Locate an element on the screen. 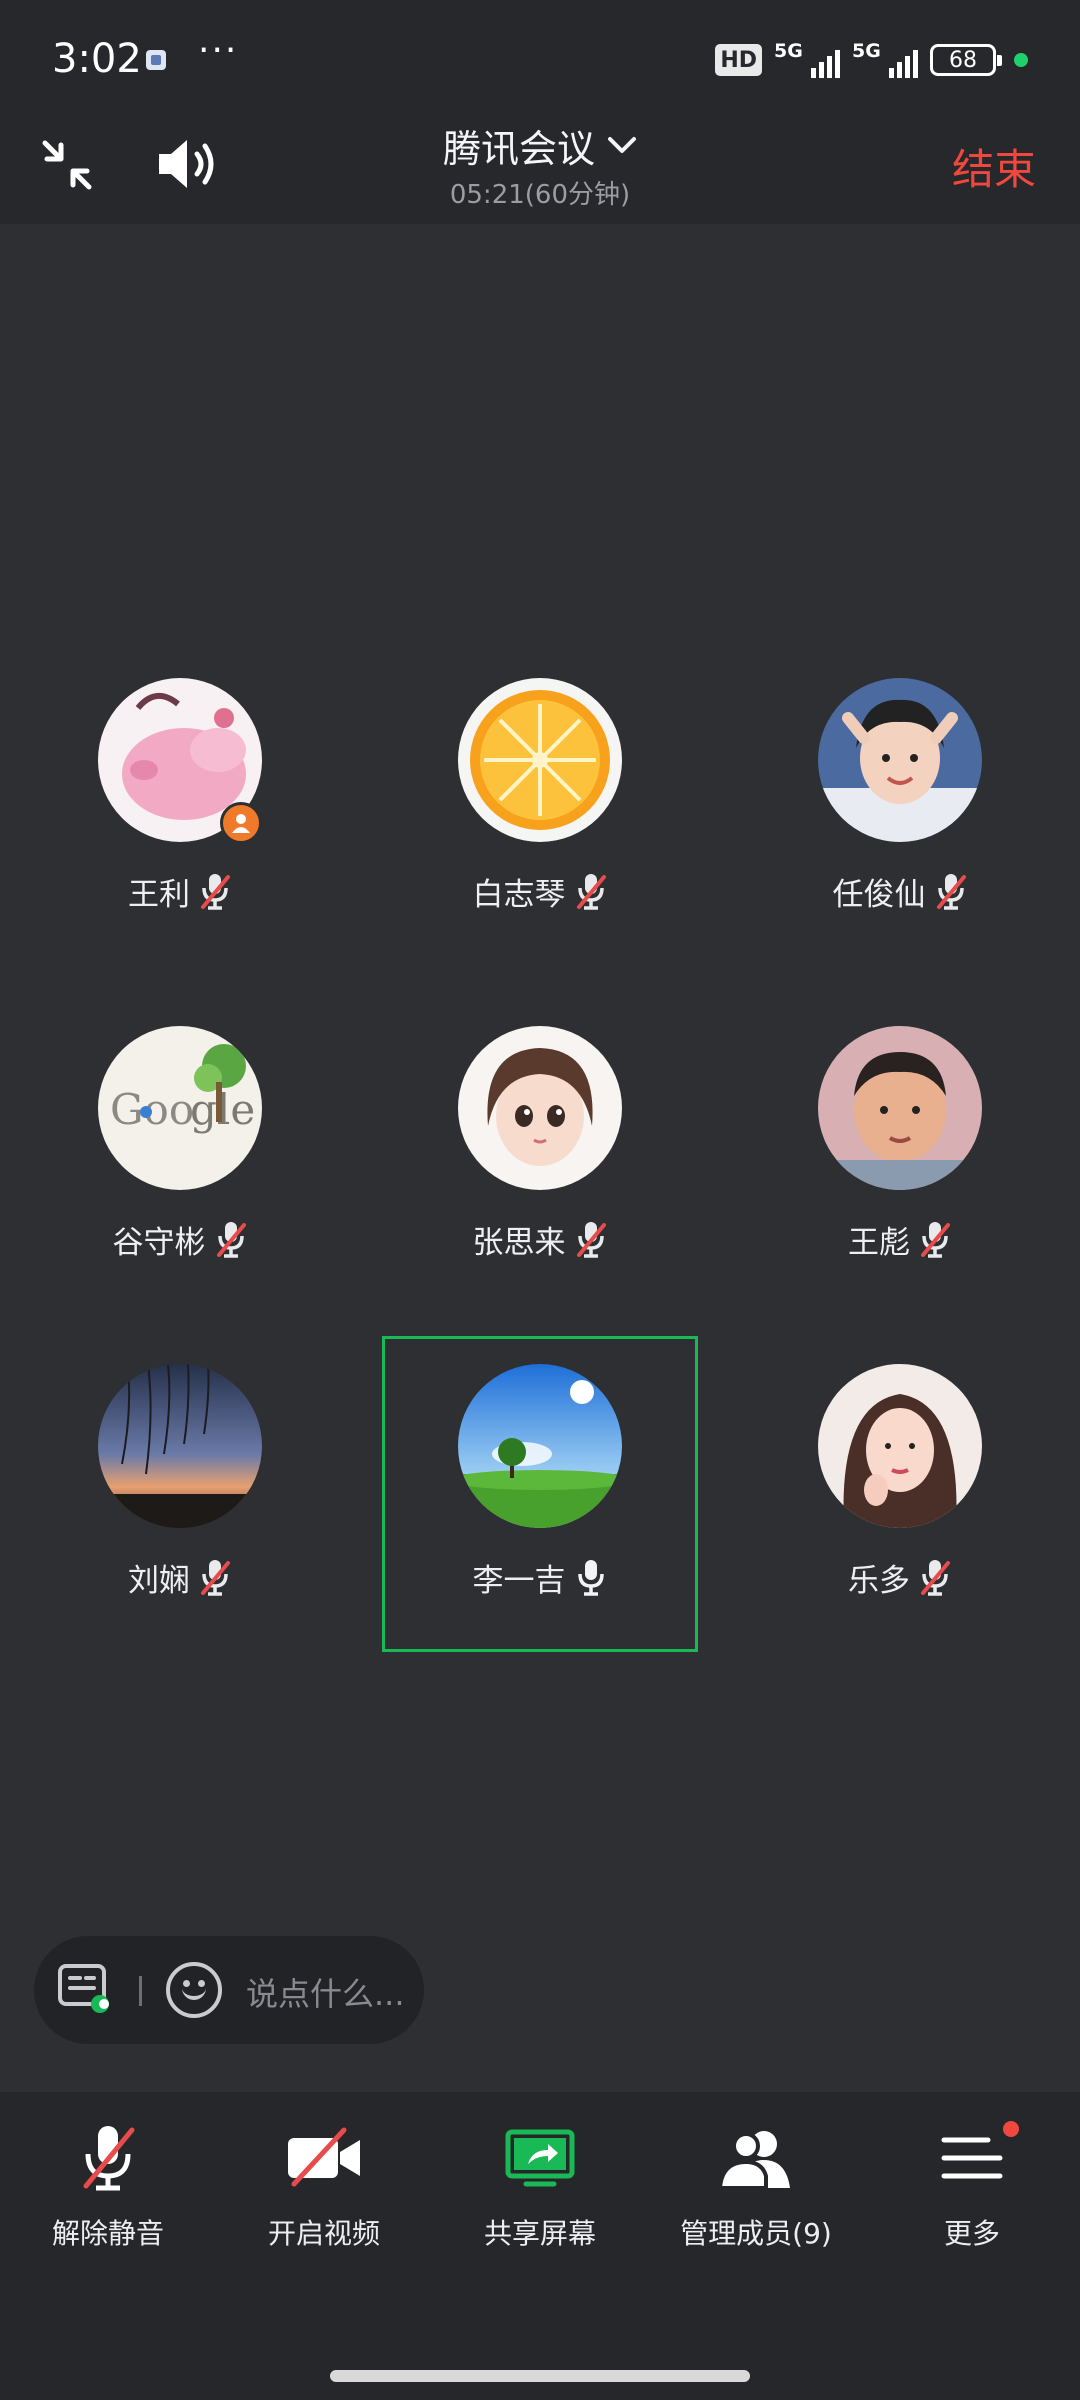 The width and height of the screenshot is (1080, 2400). start-video-label: 开启视频 is located at coordinates (323, 2233).